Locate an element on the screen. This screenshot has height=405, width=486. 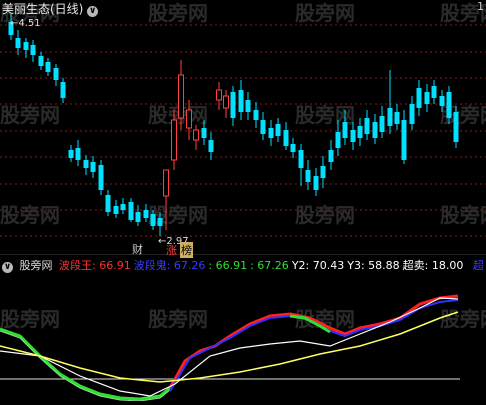
line-green is located at coordinates (85, 364).